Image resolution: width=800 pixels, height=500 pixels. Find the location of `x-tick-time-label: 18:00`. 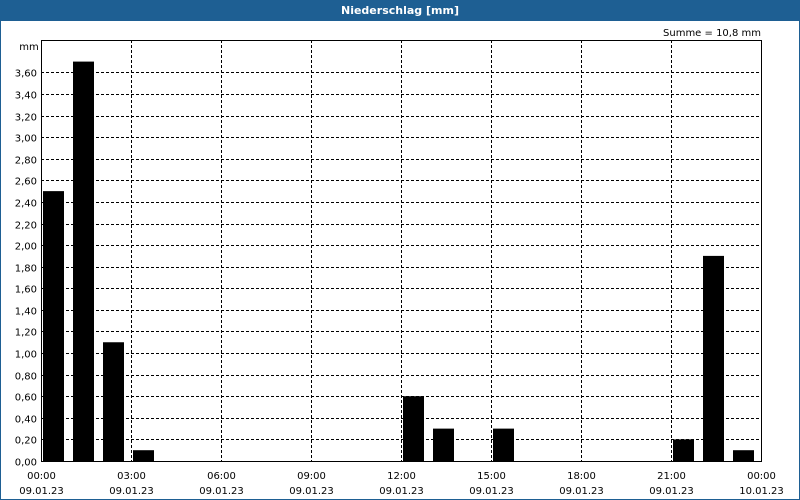

x-tick-time-label: 18:00 is located at coordinates (581, 476).